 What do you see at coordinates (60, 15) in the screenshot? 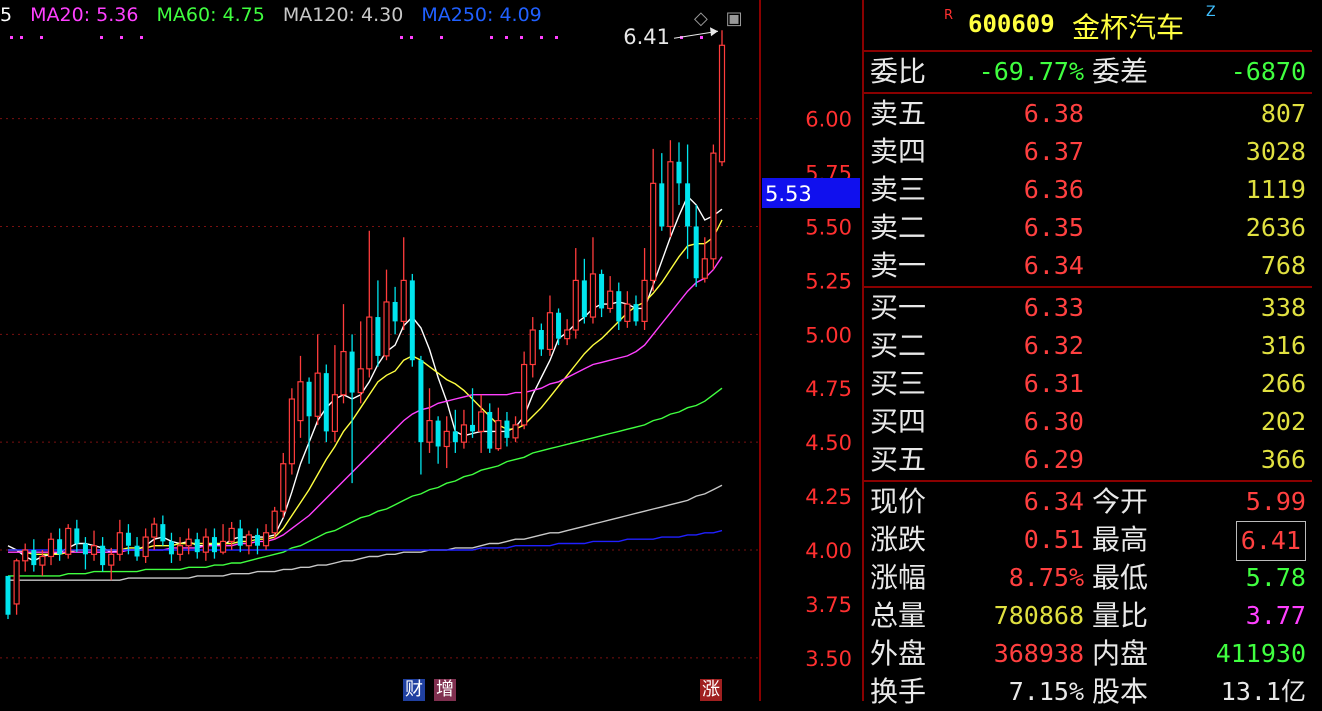
I see `ma20-label: MA20:` at bounding box center [60, 15].